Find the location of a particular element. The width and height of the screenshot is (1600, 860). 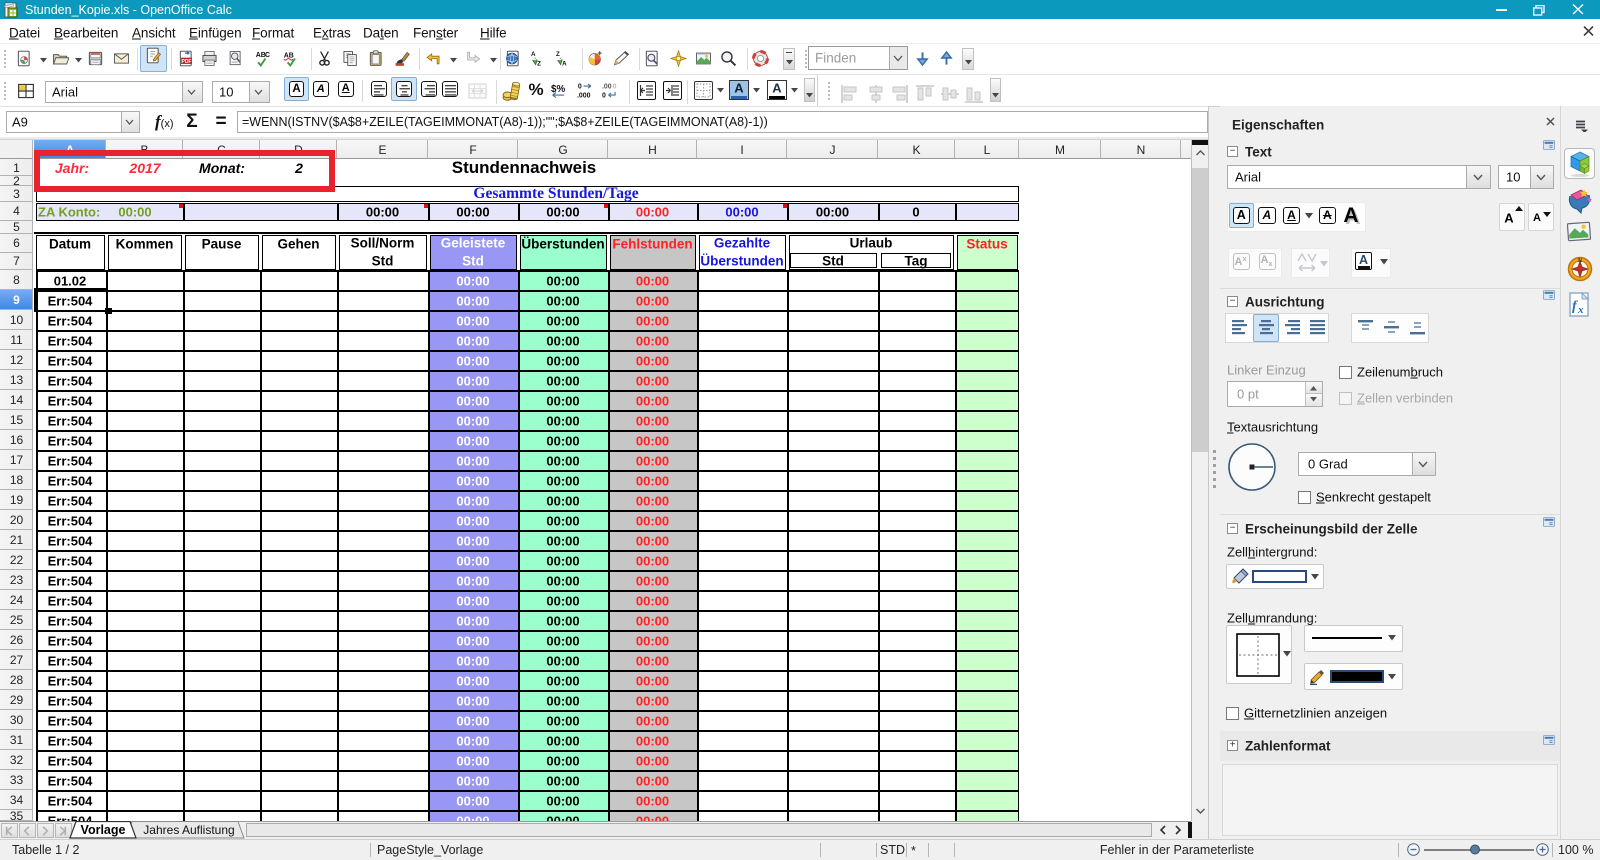

svg-text: PDF is located at coordinates (186, 62).